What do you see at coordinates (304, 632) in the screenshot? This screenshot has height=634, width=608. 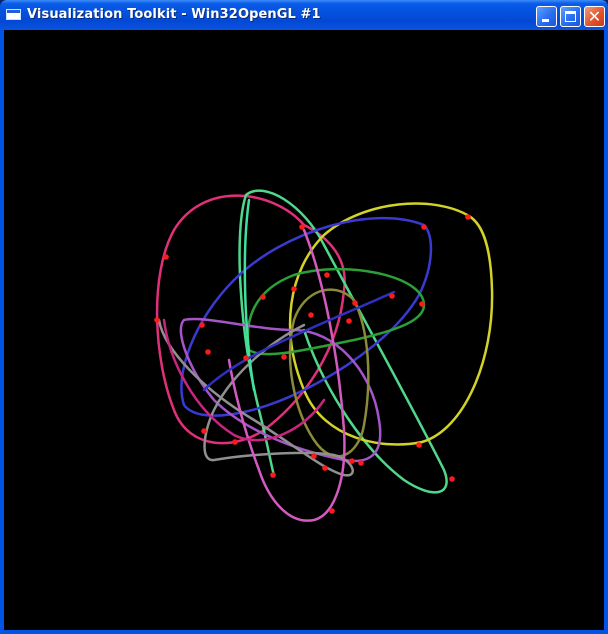 I see `window-frame-bottom` at bounding box center [304, 632].